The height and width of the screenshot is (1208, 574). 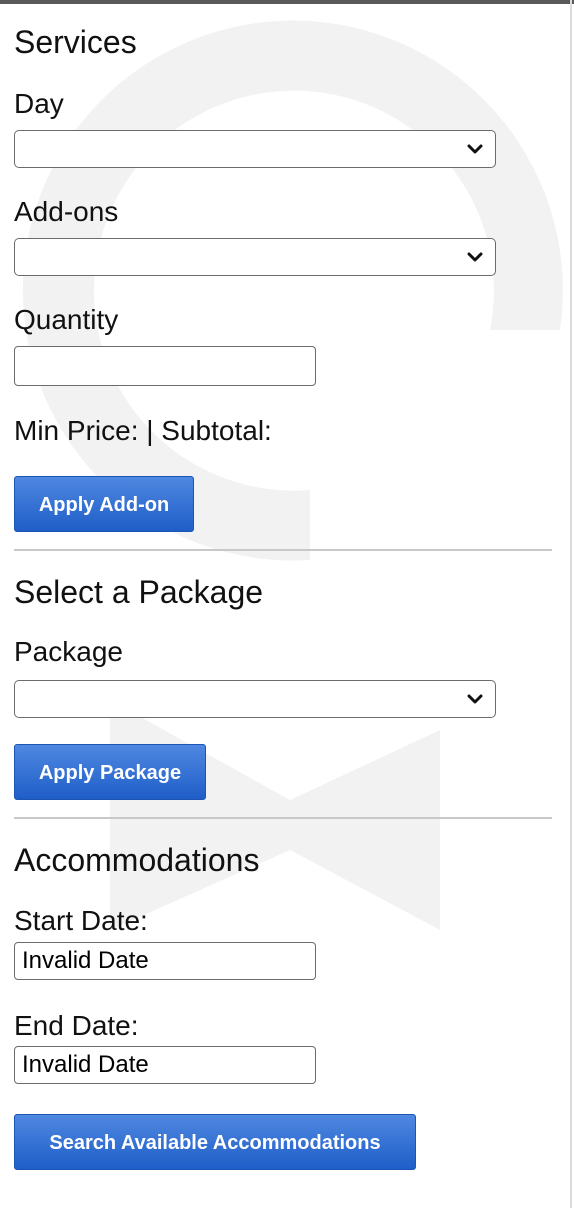 What do you see at coordinates (137, 860) in the screenshot?
I see `accommodations-heading: Accommodations` at bounding box center [137, 860].